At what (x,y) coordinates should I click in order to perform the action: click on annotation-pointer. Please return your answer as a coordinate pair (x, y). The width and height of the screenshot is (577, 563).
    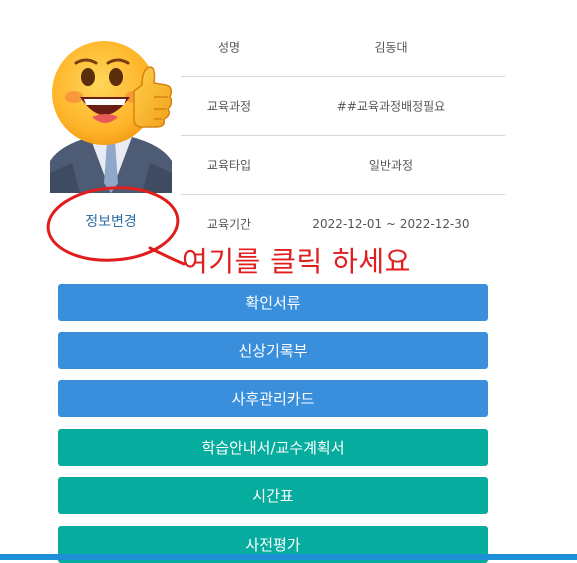
    Looking at the image, I should click on (167, 256).